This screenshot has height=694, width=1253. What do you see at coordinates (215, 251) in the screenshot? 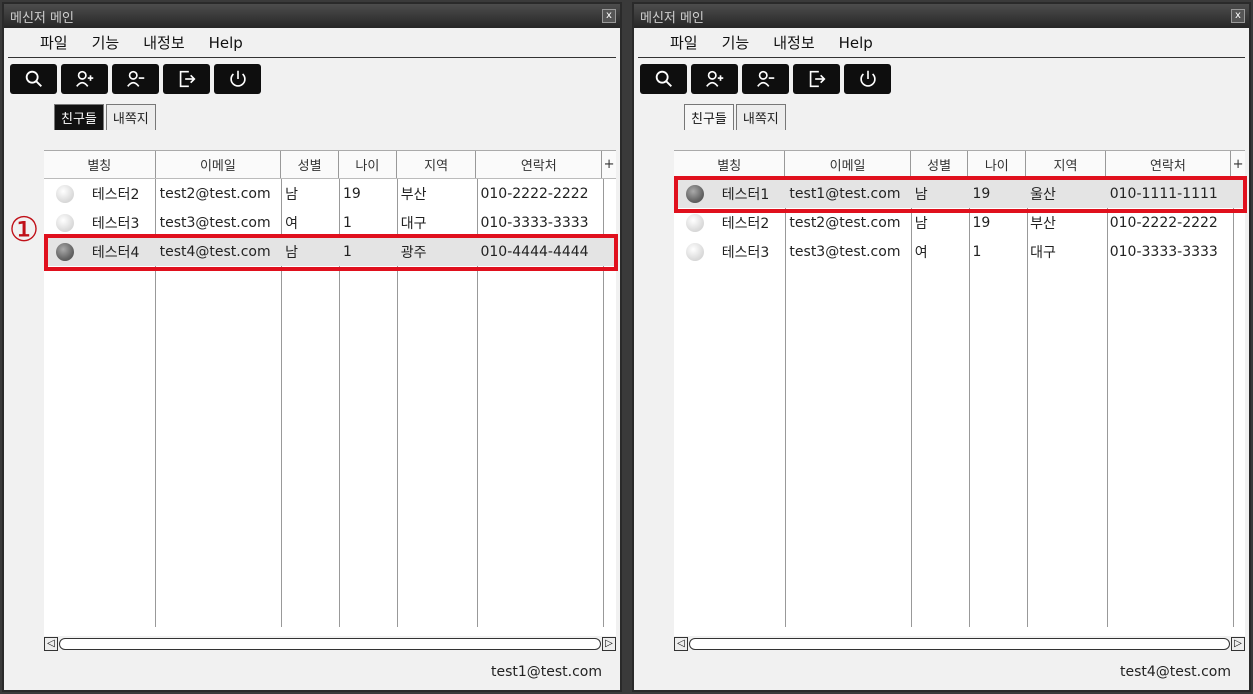
I see `cell-email: test4@test.com` at bounding box center [215, 251].